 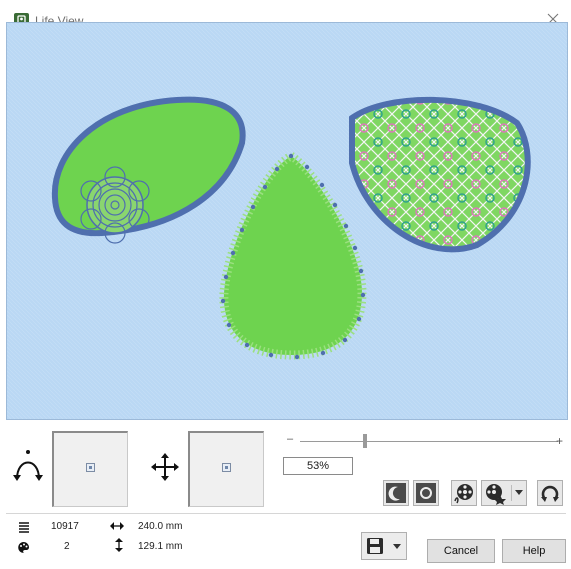 What do you see at coordinates (23, 549) in the screenshot?
I see `color-palette-icon` at bounding box center [23, 549].